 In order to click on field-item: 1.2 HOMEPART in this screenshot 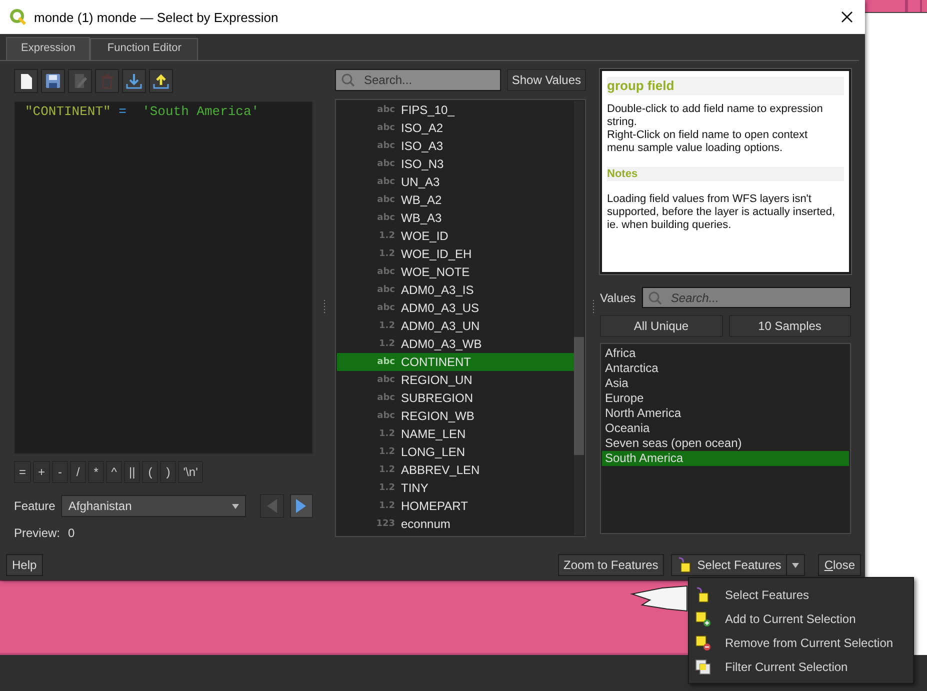, I will do `click(455, 506)`.